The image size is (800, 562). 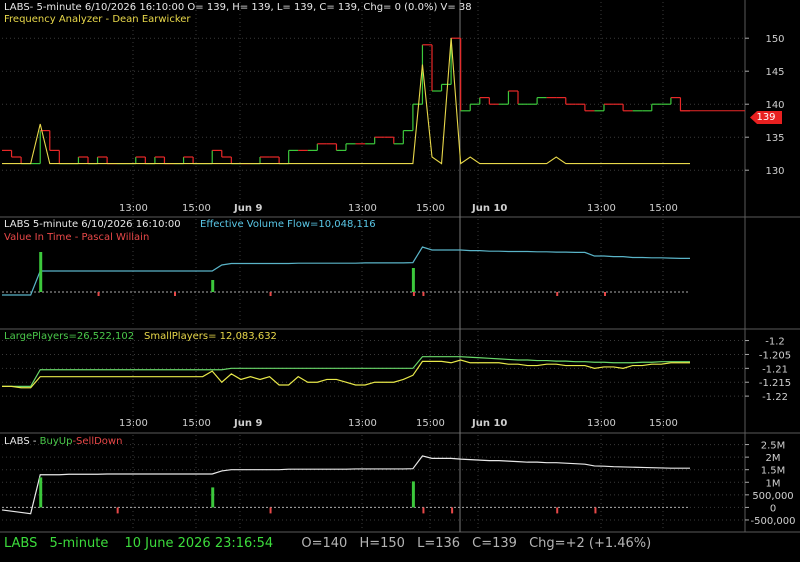 What do you see at coordinates (601, 208) in the screenshot?
I see `x-tick-label-0-6: 13:00` at bounding box center [601, 208].